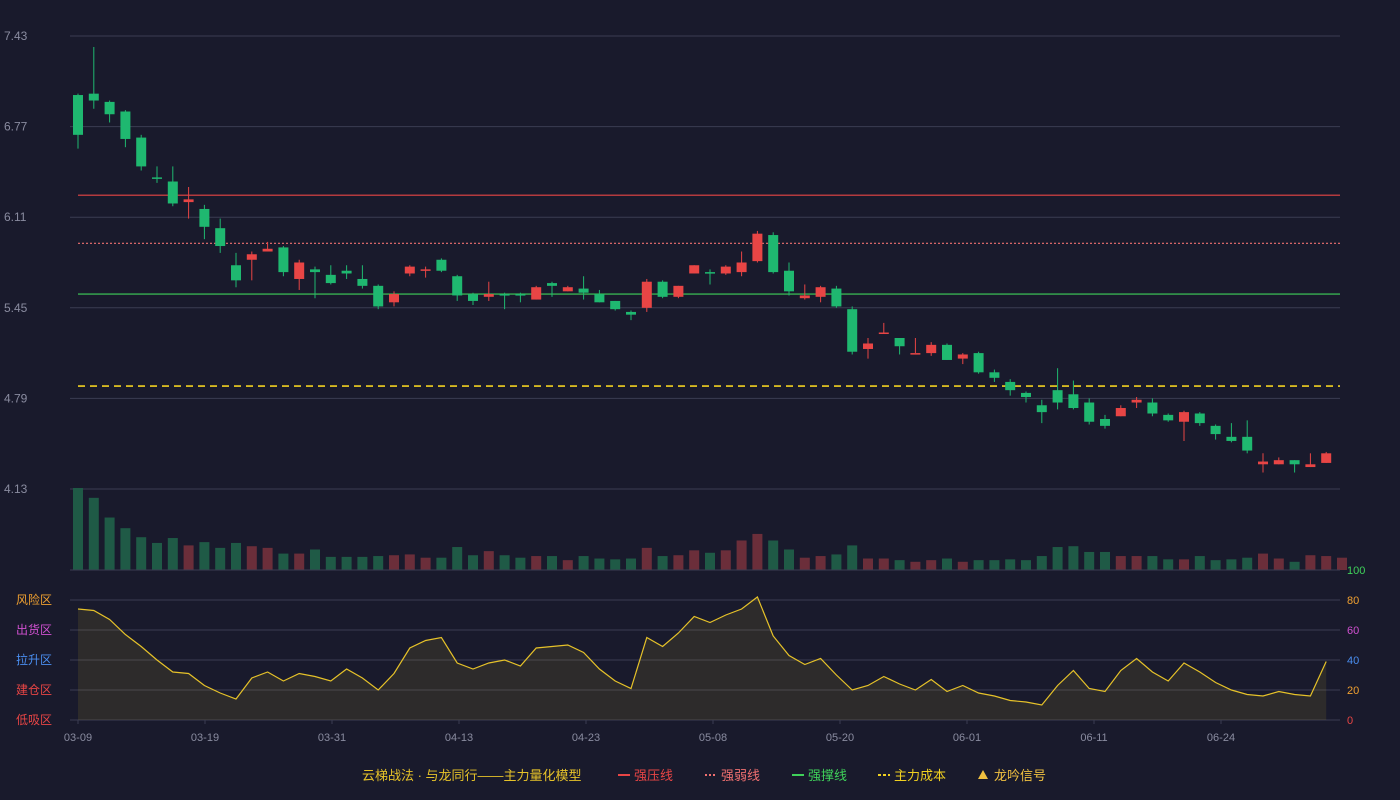 The width and height of the screenshot is (1400, 800). What do you see at coordinates (740, 775) in the screenshot?
I see `legend-label: 强弱线` at bounding box center [740, 775].